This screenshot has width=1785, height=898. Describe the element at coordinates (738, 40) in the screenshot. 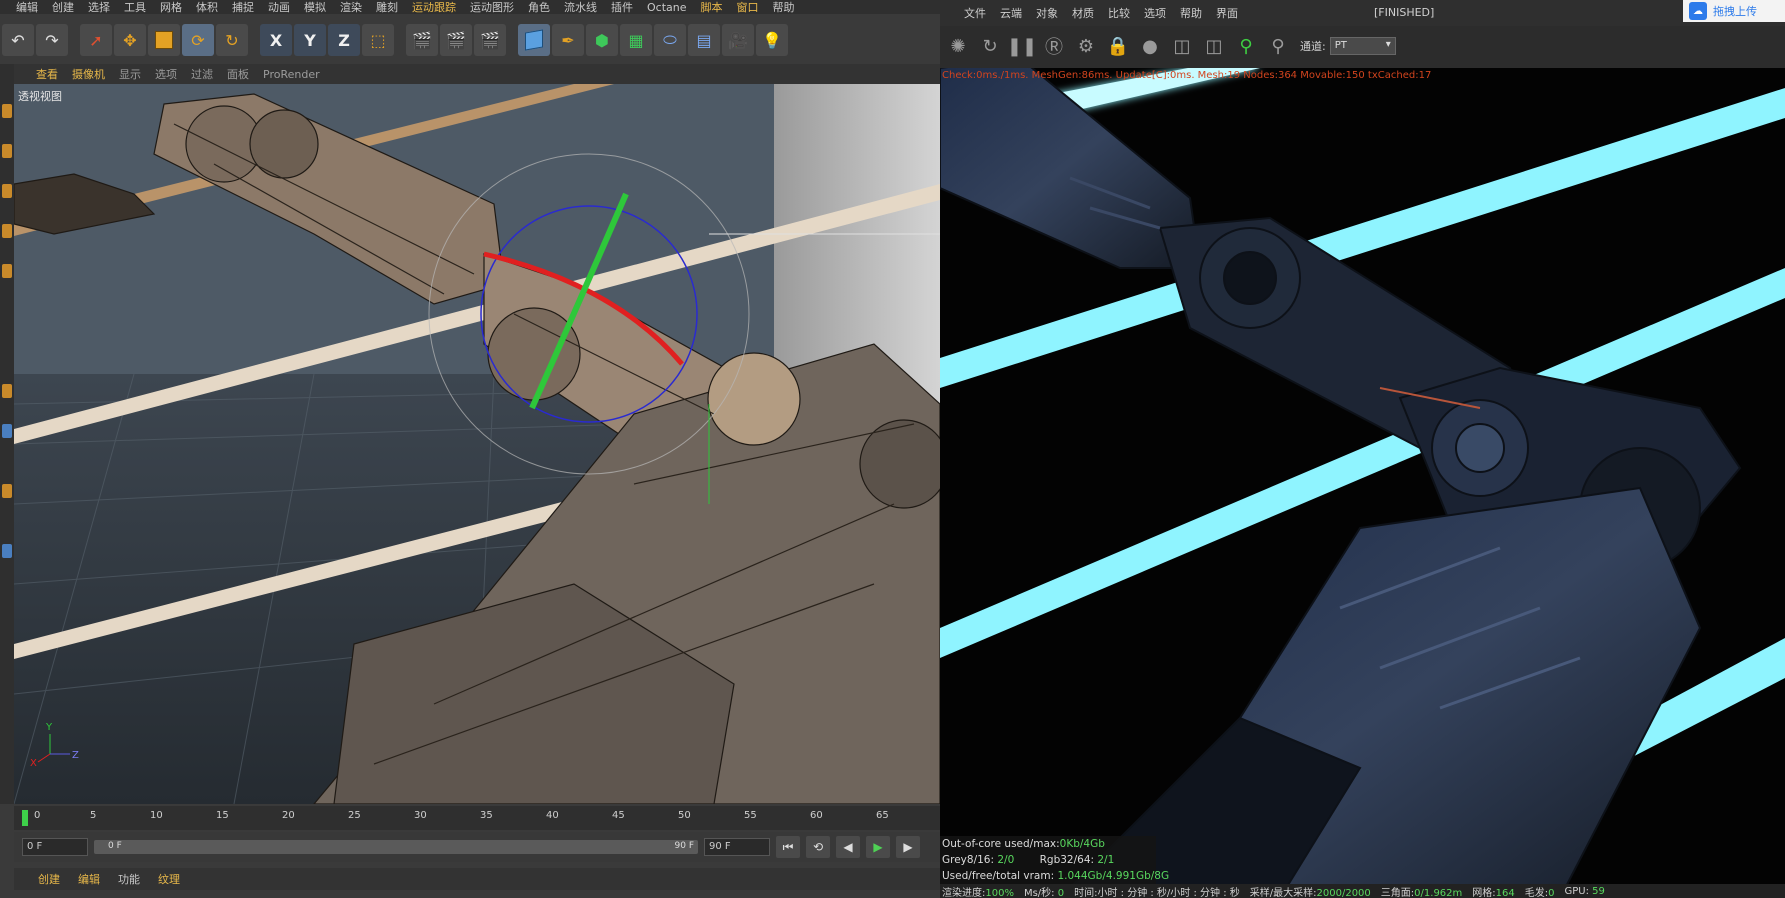

I see `camera-icon: 🎥` at that location.